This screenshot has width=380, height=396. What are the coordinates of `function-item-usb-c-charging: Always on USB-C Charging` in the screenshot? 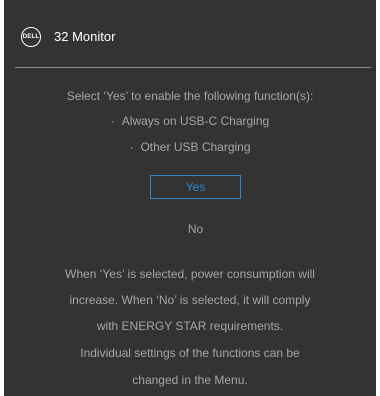 It's located at (190, 121).